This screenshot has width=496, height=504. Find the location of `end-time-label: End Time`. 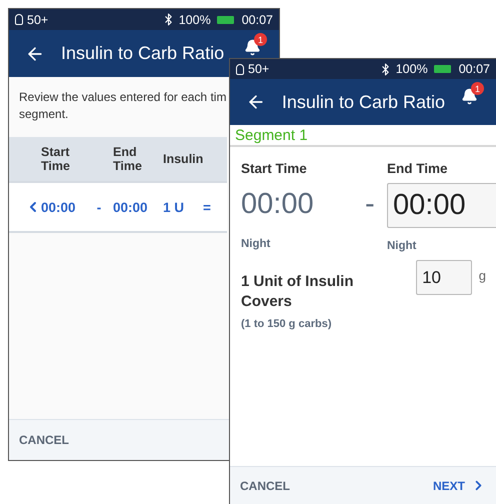

end-time-label: End Time is located at coordinates (418, 169).